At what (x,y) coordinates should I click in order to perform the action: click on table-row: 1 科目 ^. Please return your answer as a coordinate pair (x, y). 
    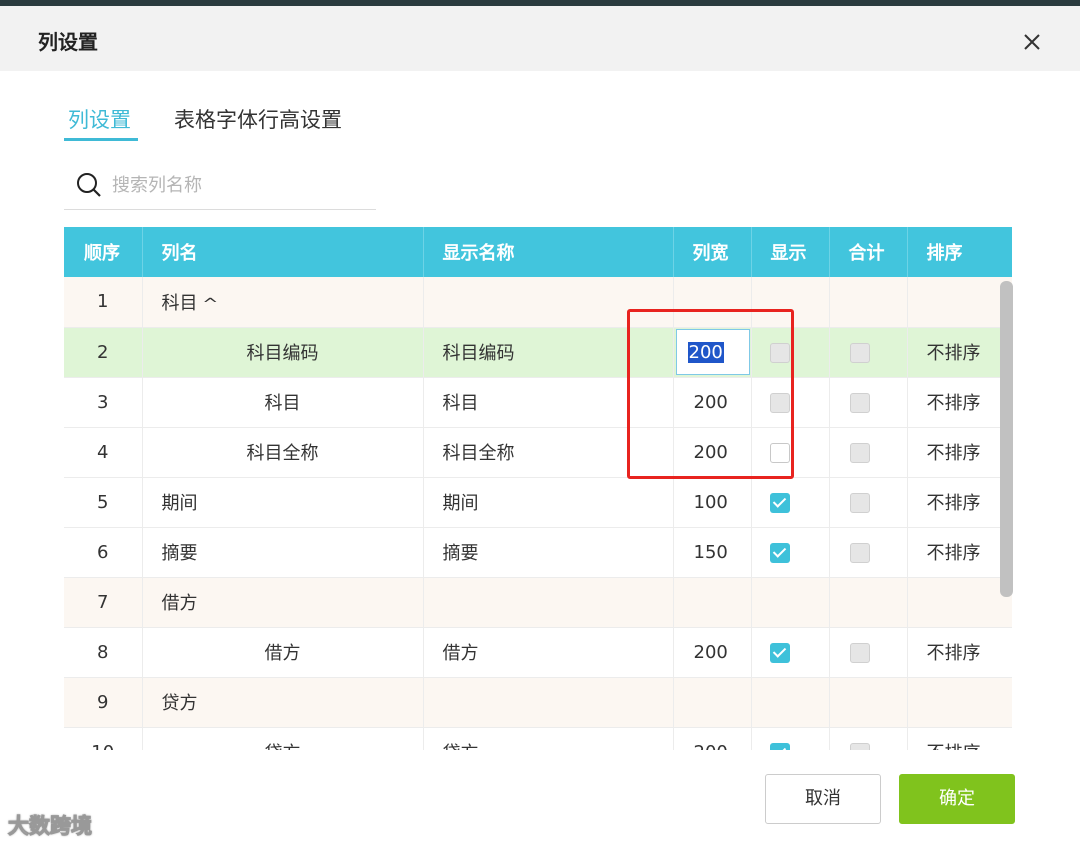
    Looking at the image, I should click on (538, 302).